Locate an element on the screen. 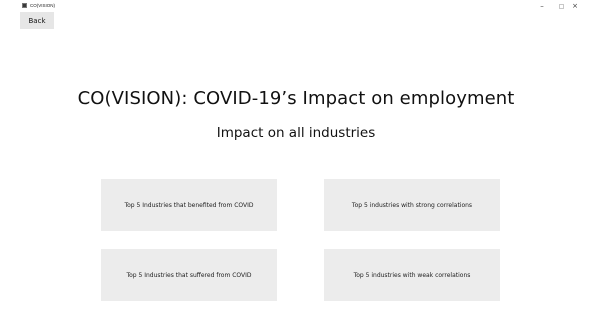 The width and height of the screenshot is (592, 335). back-button: Back is located at coordinates (37, 20).